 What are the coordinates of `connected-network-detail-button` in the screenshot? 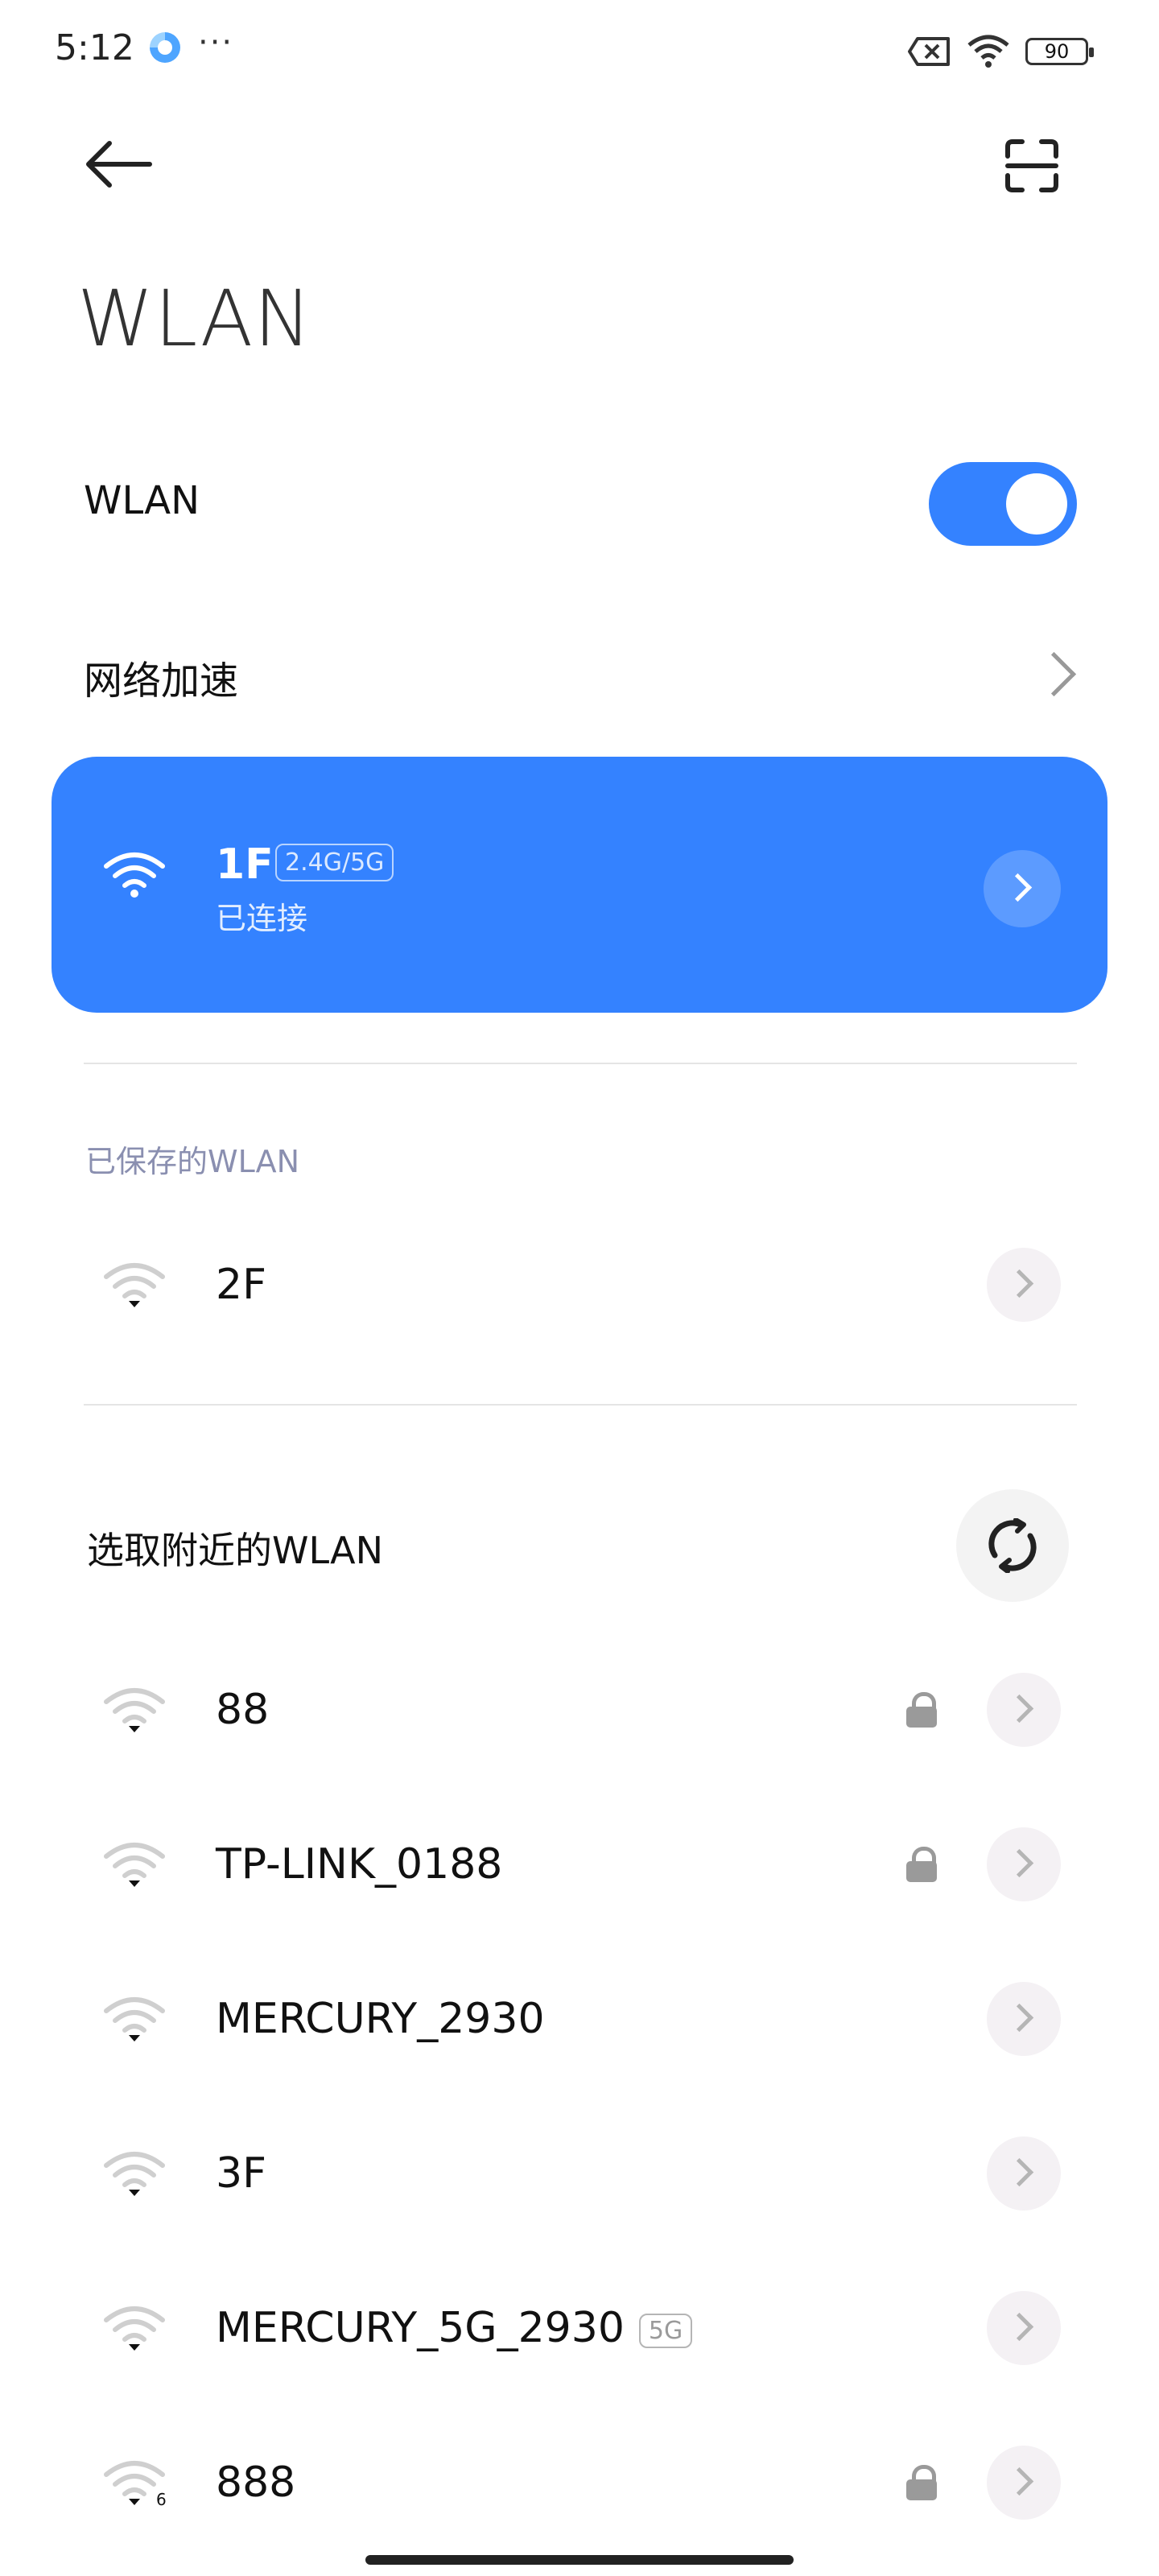 It's located at (1022, 888).